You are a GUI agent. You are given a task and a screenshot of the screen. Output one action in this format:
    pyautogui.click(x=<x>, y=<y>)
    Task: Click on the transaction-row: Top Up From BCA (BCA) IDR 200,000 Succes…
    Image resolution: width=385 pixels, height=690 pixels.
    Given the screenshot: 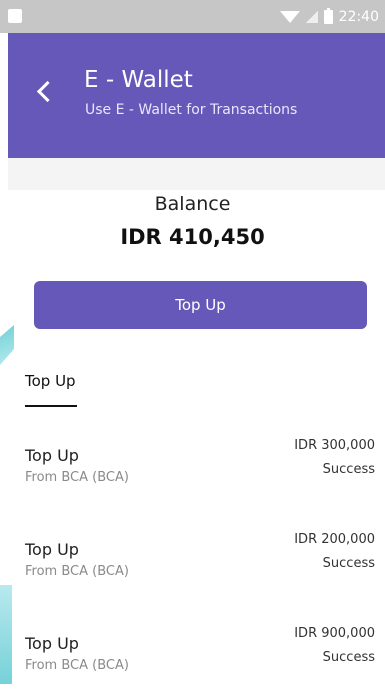 What is the action you would take?
    pyautogui.click(x=192, y=561)
    